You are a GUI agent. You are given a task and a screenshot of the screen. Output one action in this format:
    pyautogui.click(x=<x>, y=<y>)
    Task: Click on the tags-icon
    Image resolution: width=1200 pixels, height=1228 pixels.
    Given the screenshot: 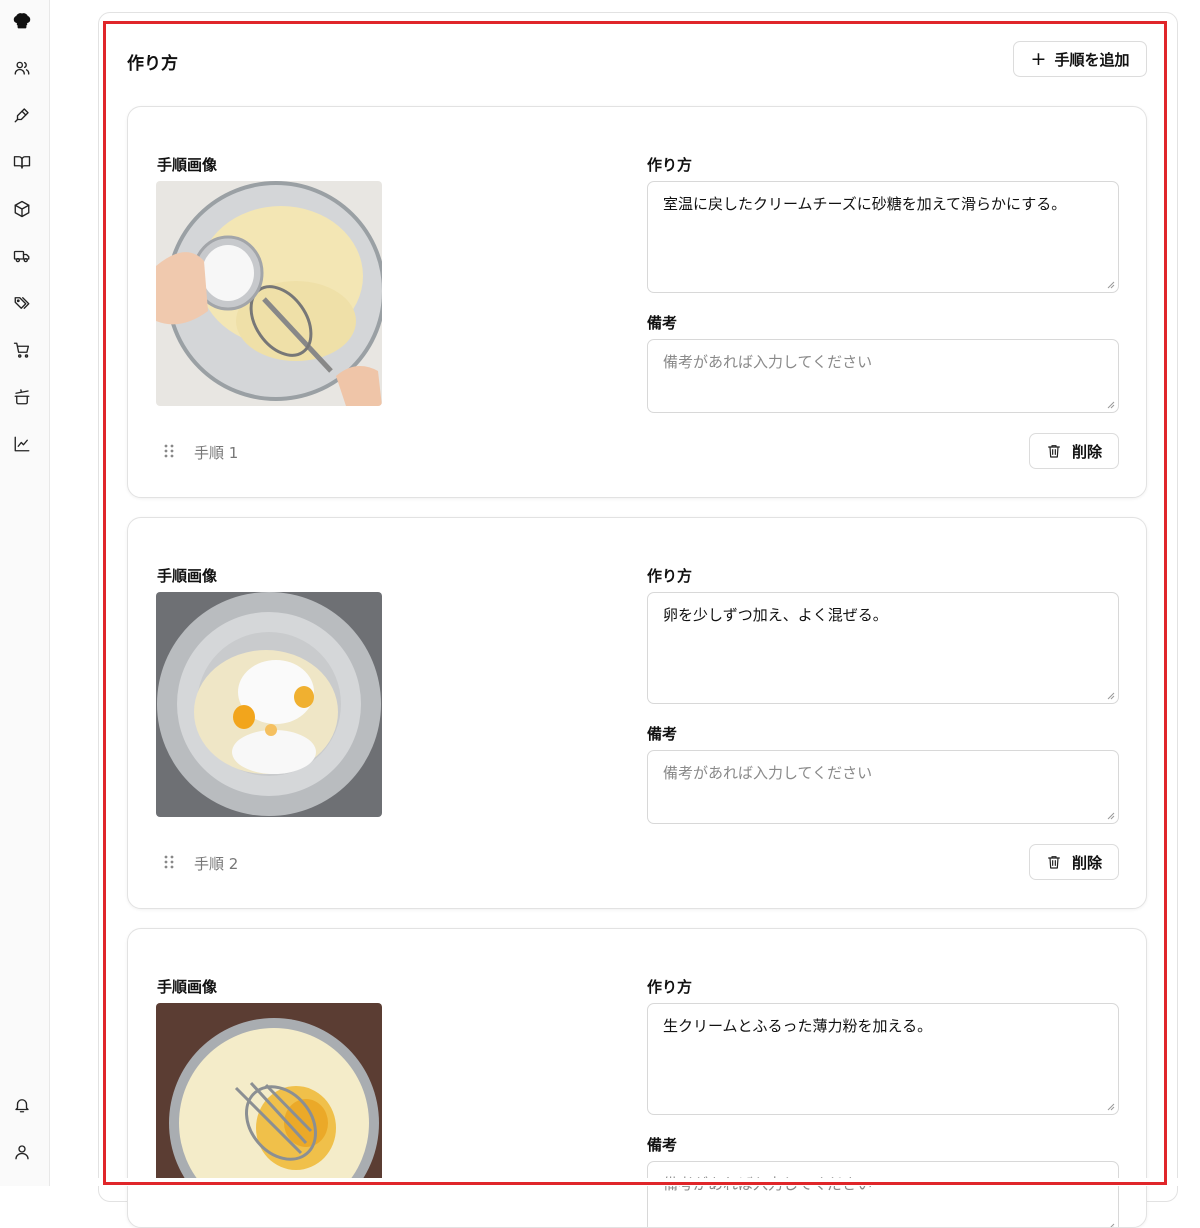 What is the action you would take?
    pyautogui.click(x=22, y=303)
    